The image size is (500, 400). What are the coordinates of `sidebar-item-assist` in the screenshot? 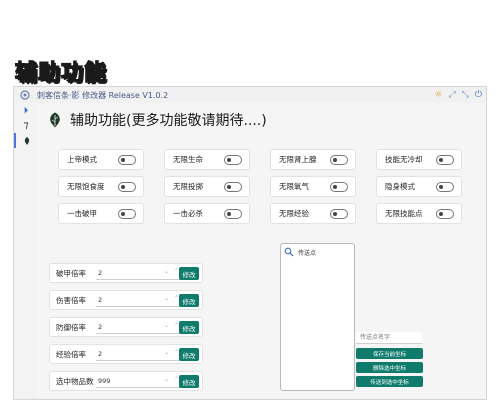 It's located at (26, 140).